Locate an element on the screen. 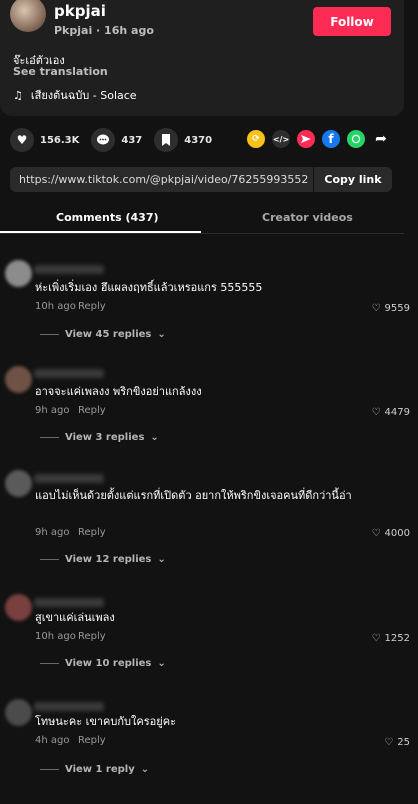 This screenshot has width=418, height=804. comment-text: อาจจะแค่เพลงง พริกขิงอย่าแกล้งงง is located at coordinates (118, 391).